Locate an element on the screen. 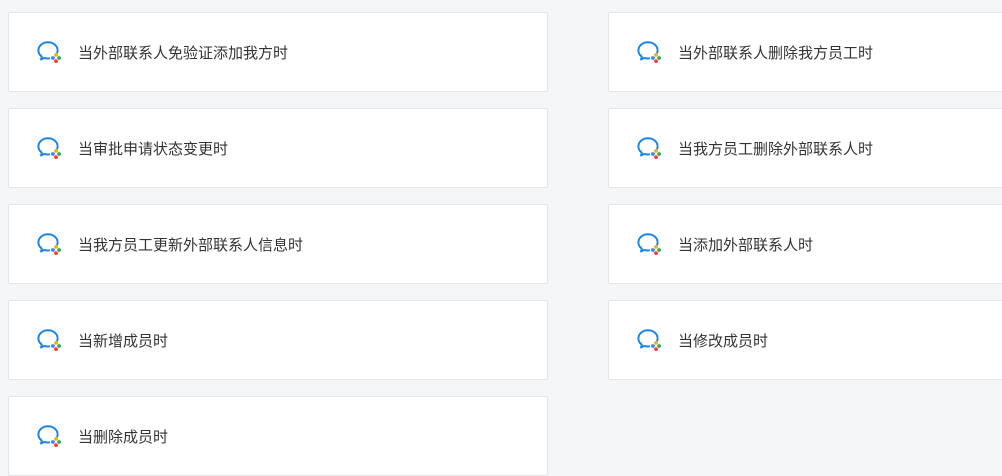  trigger-card-external-contact-add-without-verification: 当外部联系人免验证添加我方时 is located at coordinates (278, 52).